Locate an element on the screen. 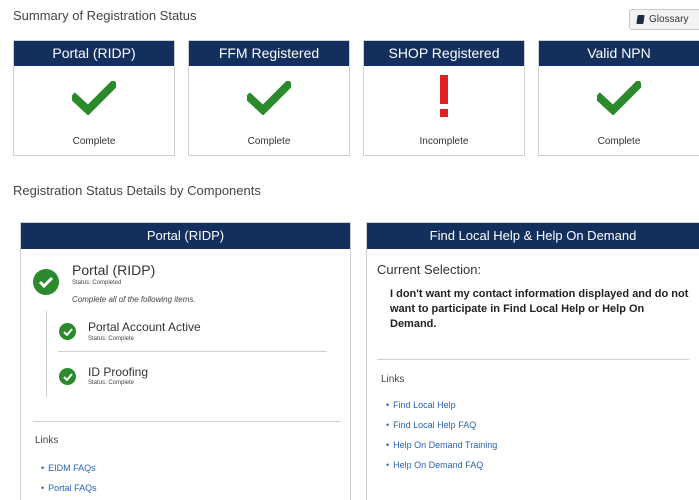  card-title: SHOP Registered is located at coordinates (444, 53).